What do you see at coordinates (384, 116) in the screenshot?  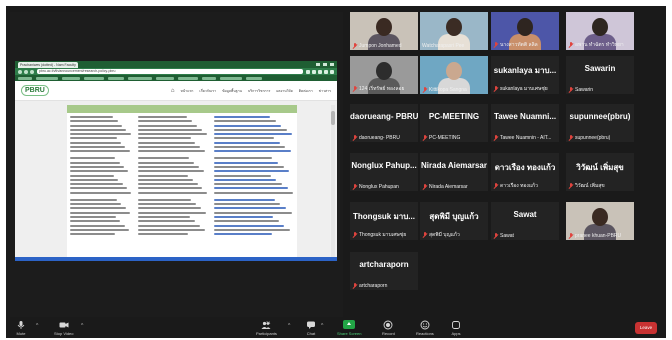 I see `participant-display-name: daorueang- PBRU` at bounding box center [384, 116].